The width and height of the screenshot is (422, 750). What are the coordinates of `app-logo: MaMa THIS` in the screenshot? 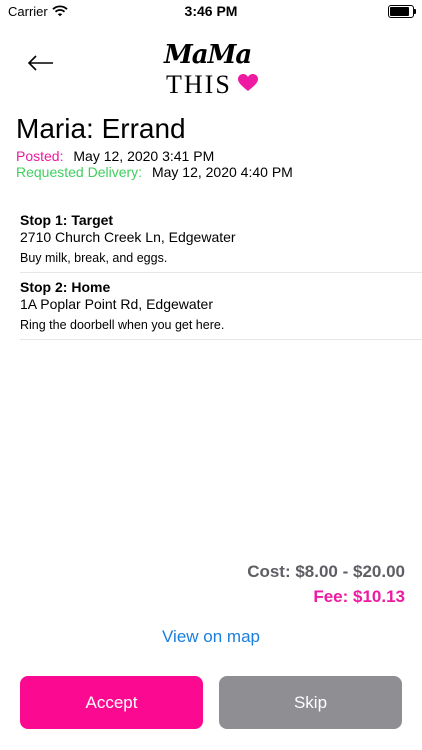 It's located at (212, 70).